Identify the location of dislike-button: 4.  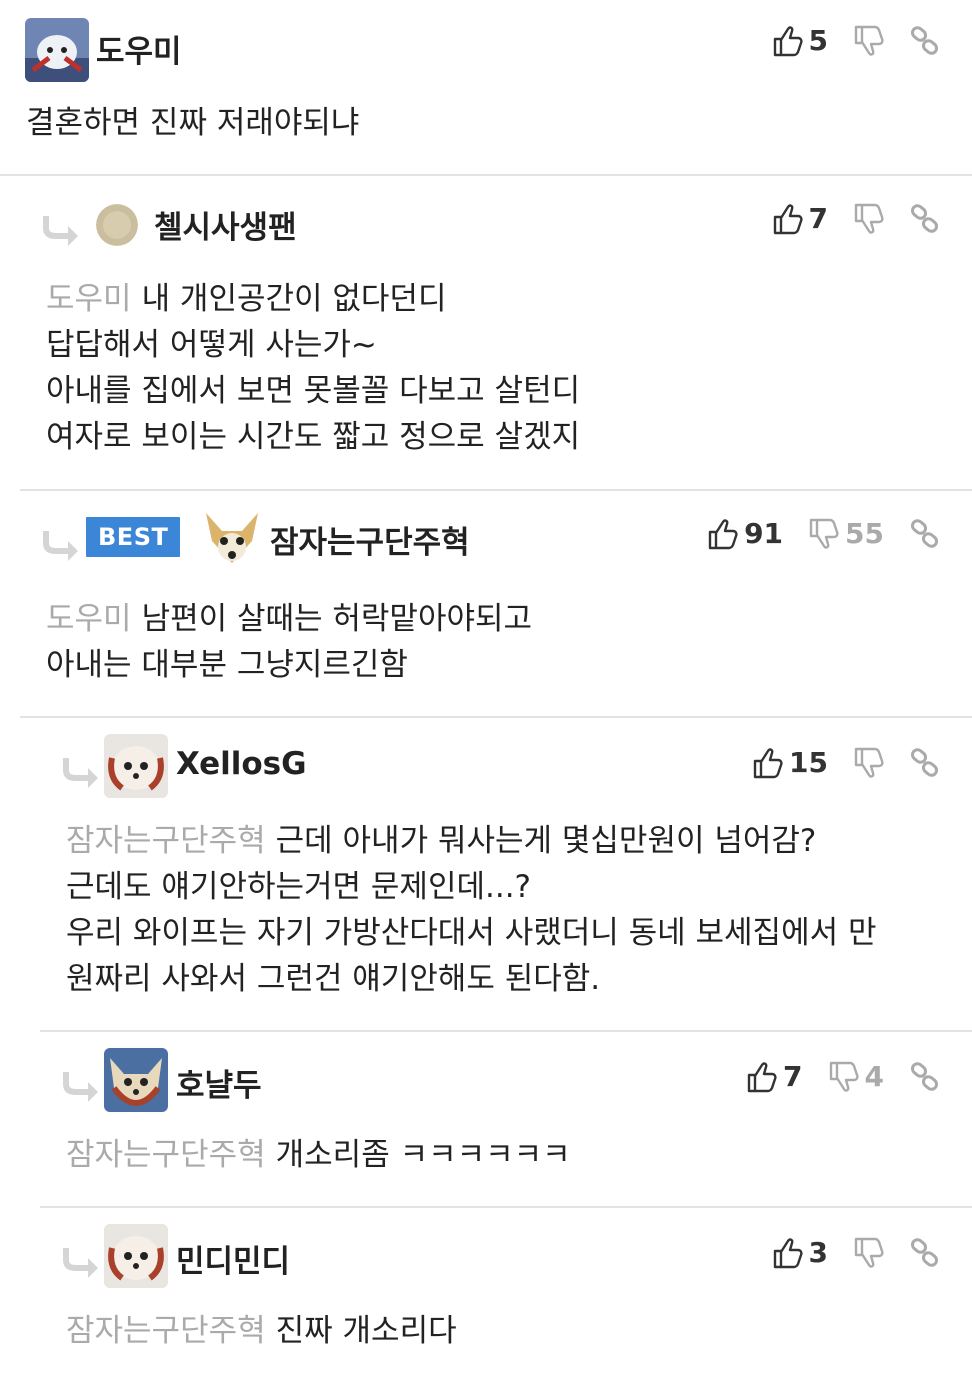
(856, 1076).